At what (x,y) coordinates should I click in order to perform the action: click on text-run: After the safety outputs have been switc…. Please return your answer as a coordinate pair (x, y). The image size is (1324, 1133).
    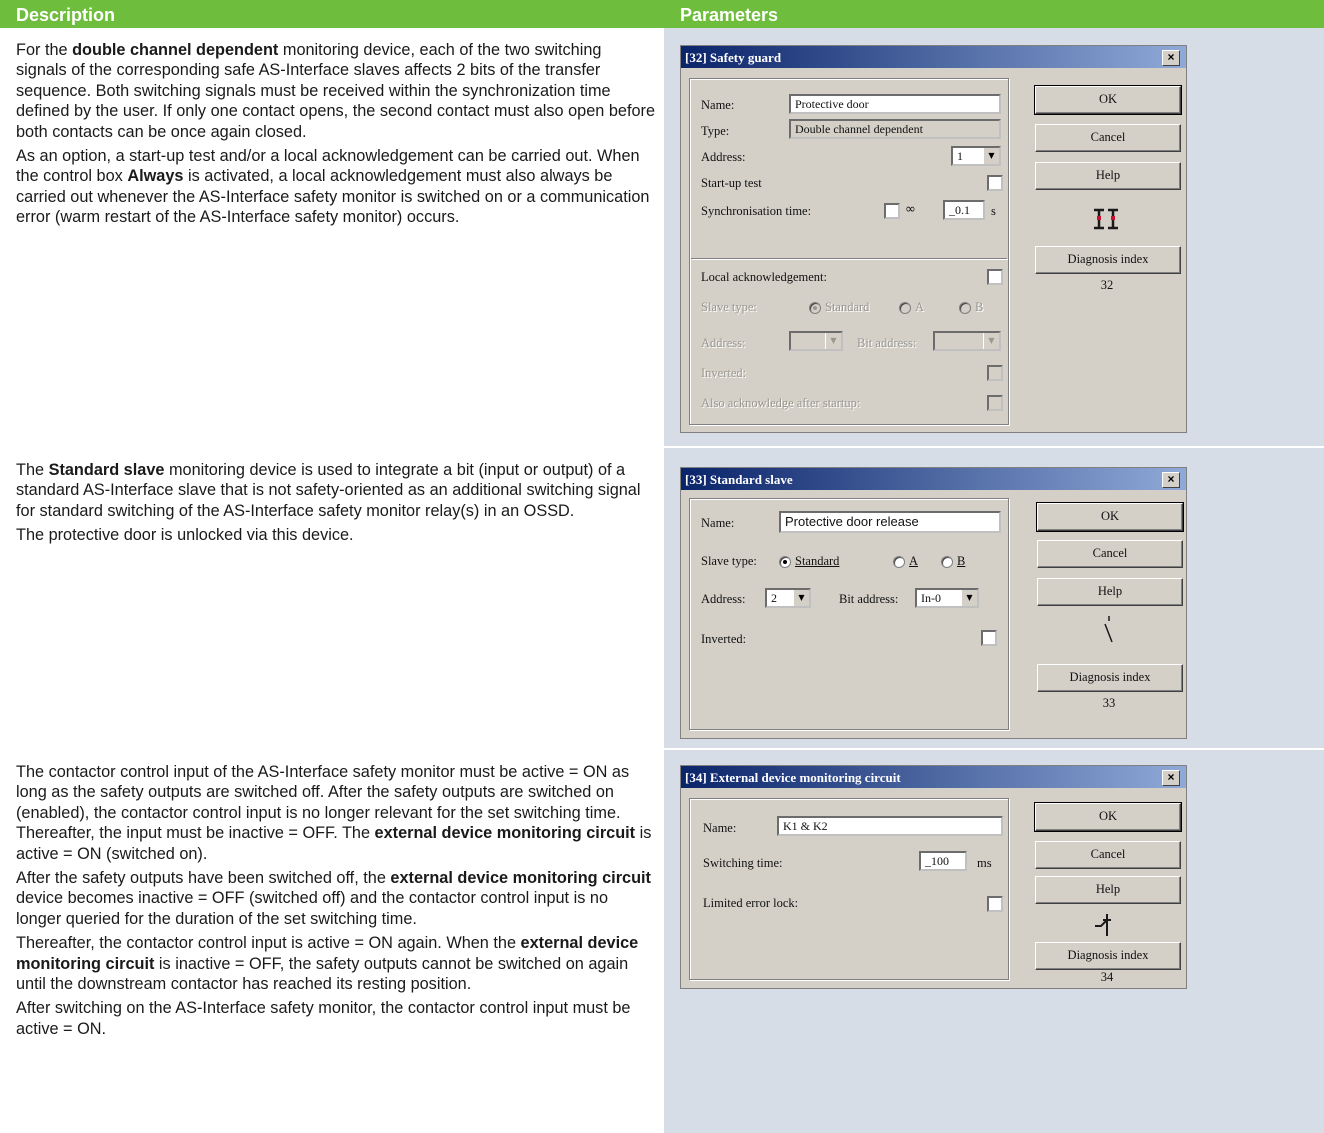
    Looking at the image, I should click on (203, 878).